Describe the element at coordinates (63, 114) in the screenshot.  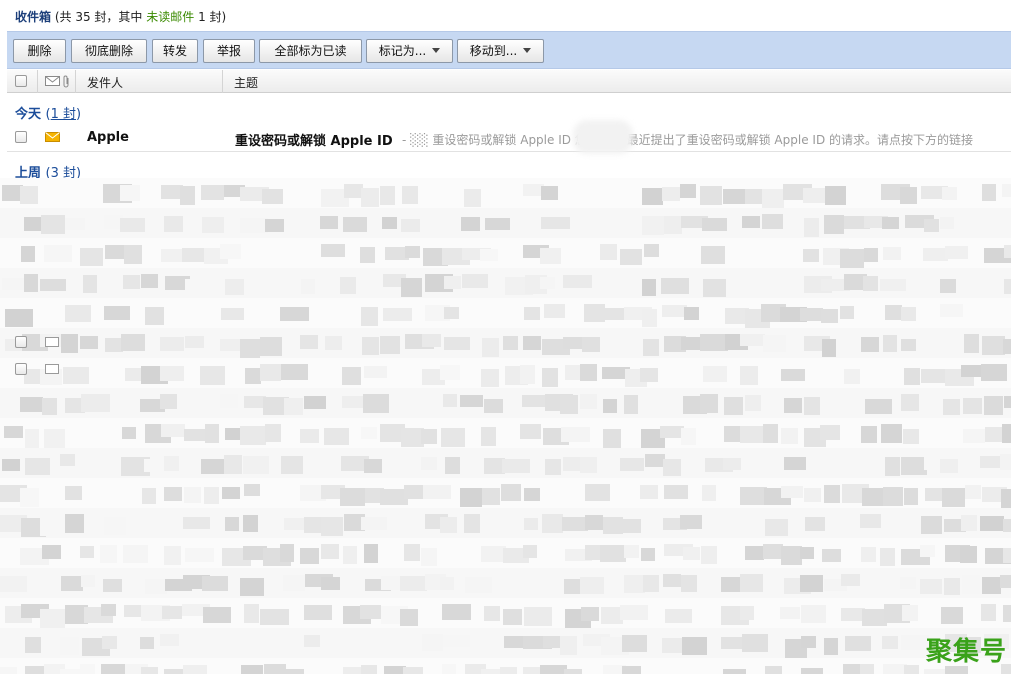
I see `group-count-link: 1 封` at that location.